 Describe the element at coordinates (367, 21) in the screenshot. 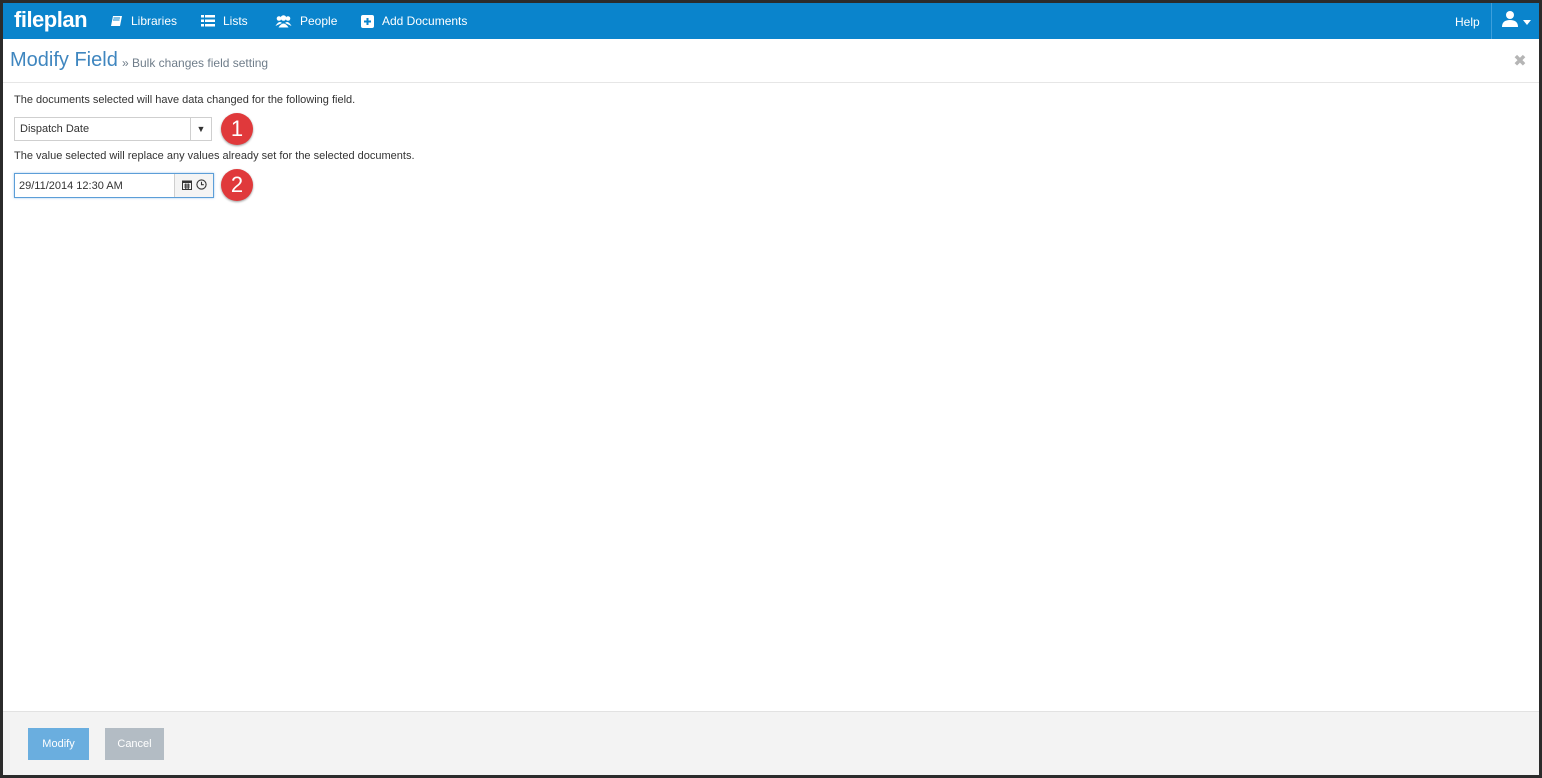

I see `plus-square-icon` at that location.